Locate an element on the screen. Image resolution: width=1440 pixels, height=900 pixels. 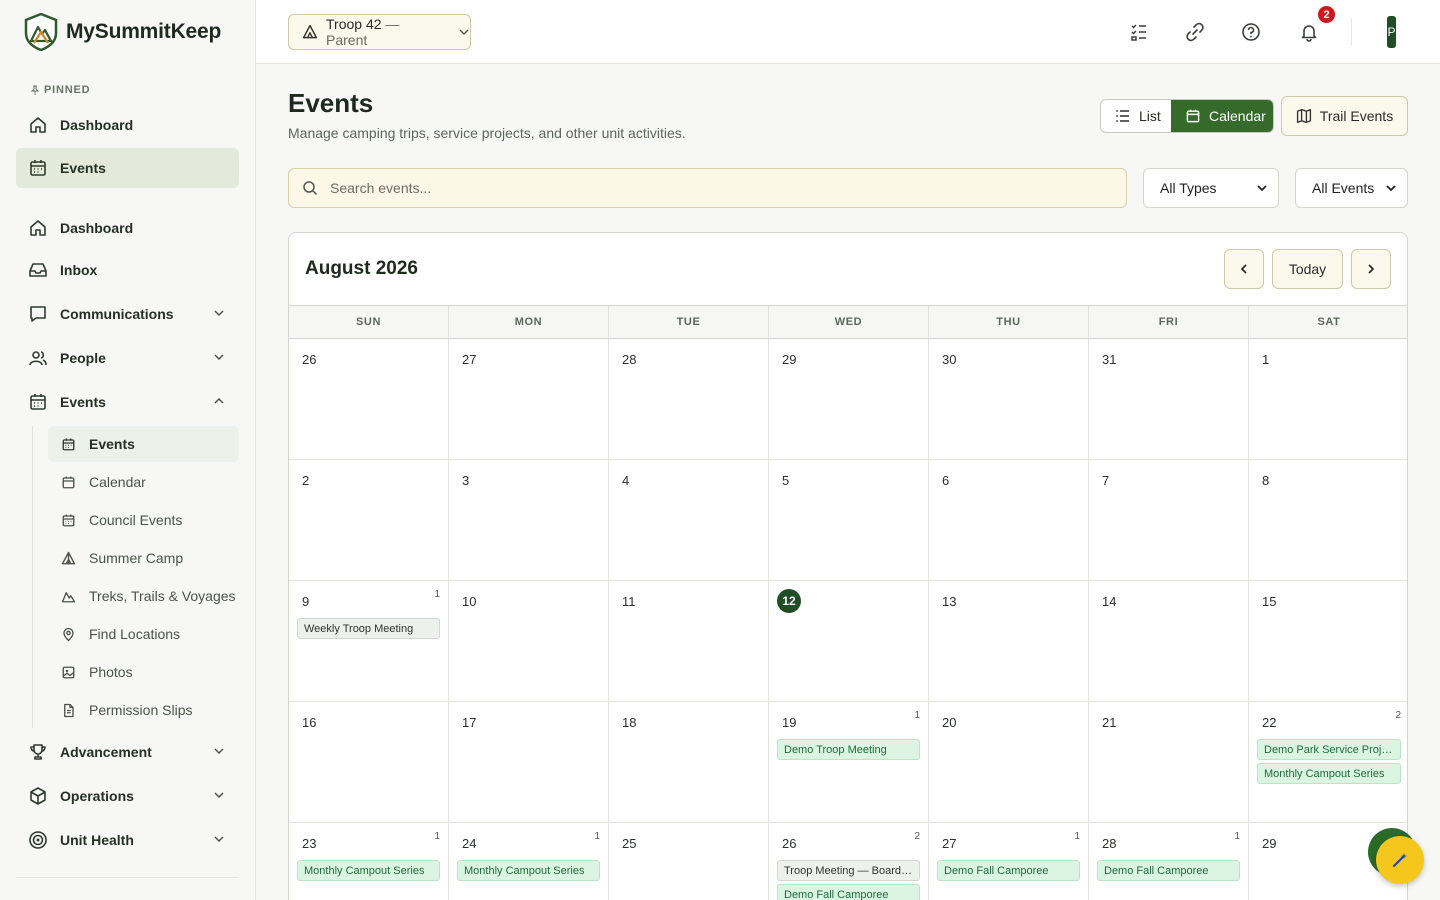
tent-icon is located at coordinates (310, 32).